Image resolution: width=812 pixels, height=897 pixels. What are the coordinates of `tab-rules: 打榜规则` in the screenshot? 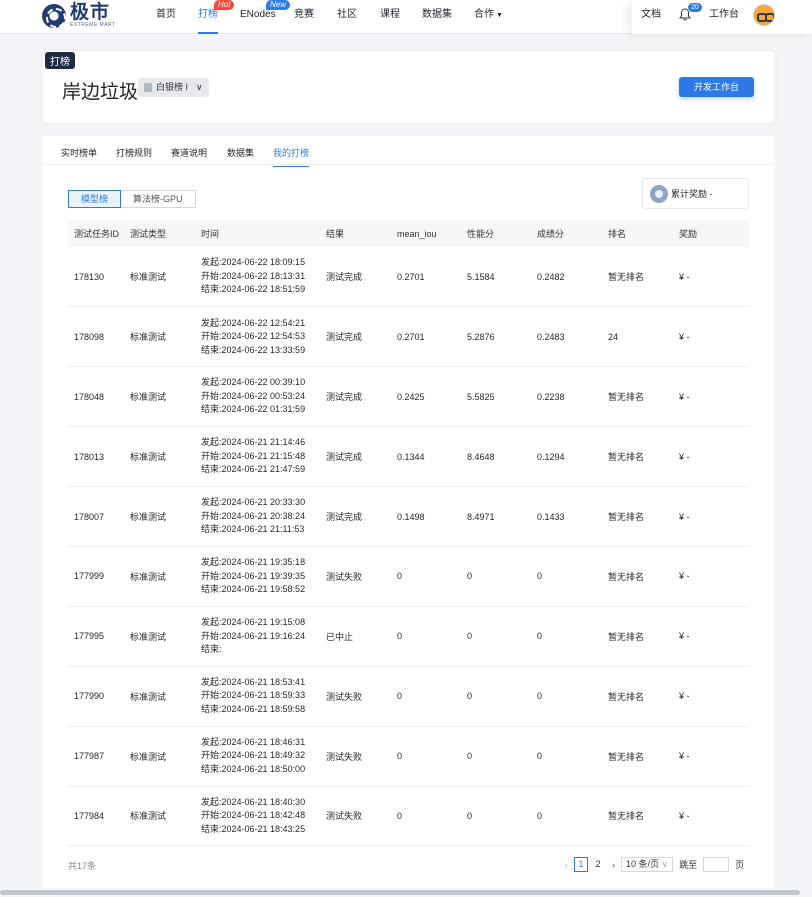 It's located at (134, 156).